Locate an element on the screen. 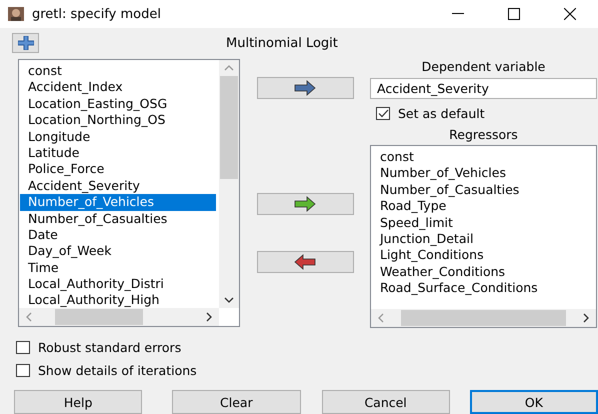 This screenshot has height=414, width=598. minimize-icon is located at coordinates (458, 14).